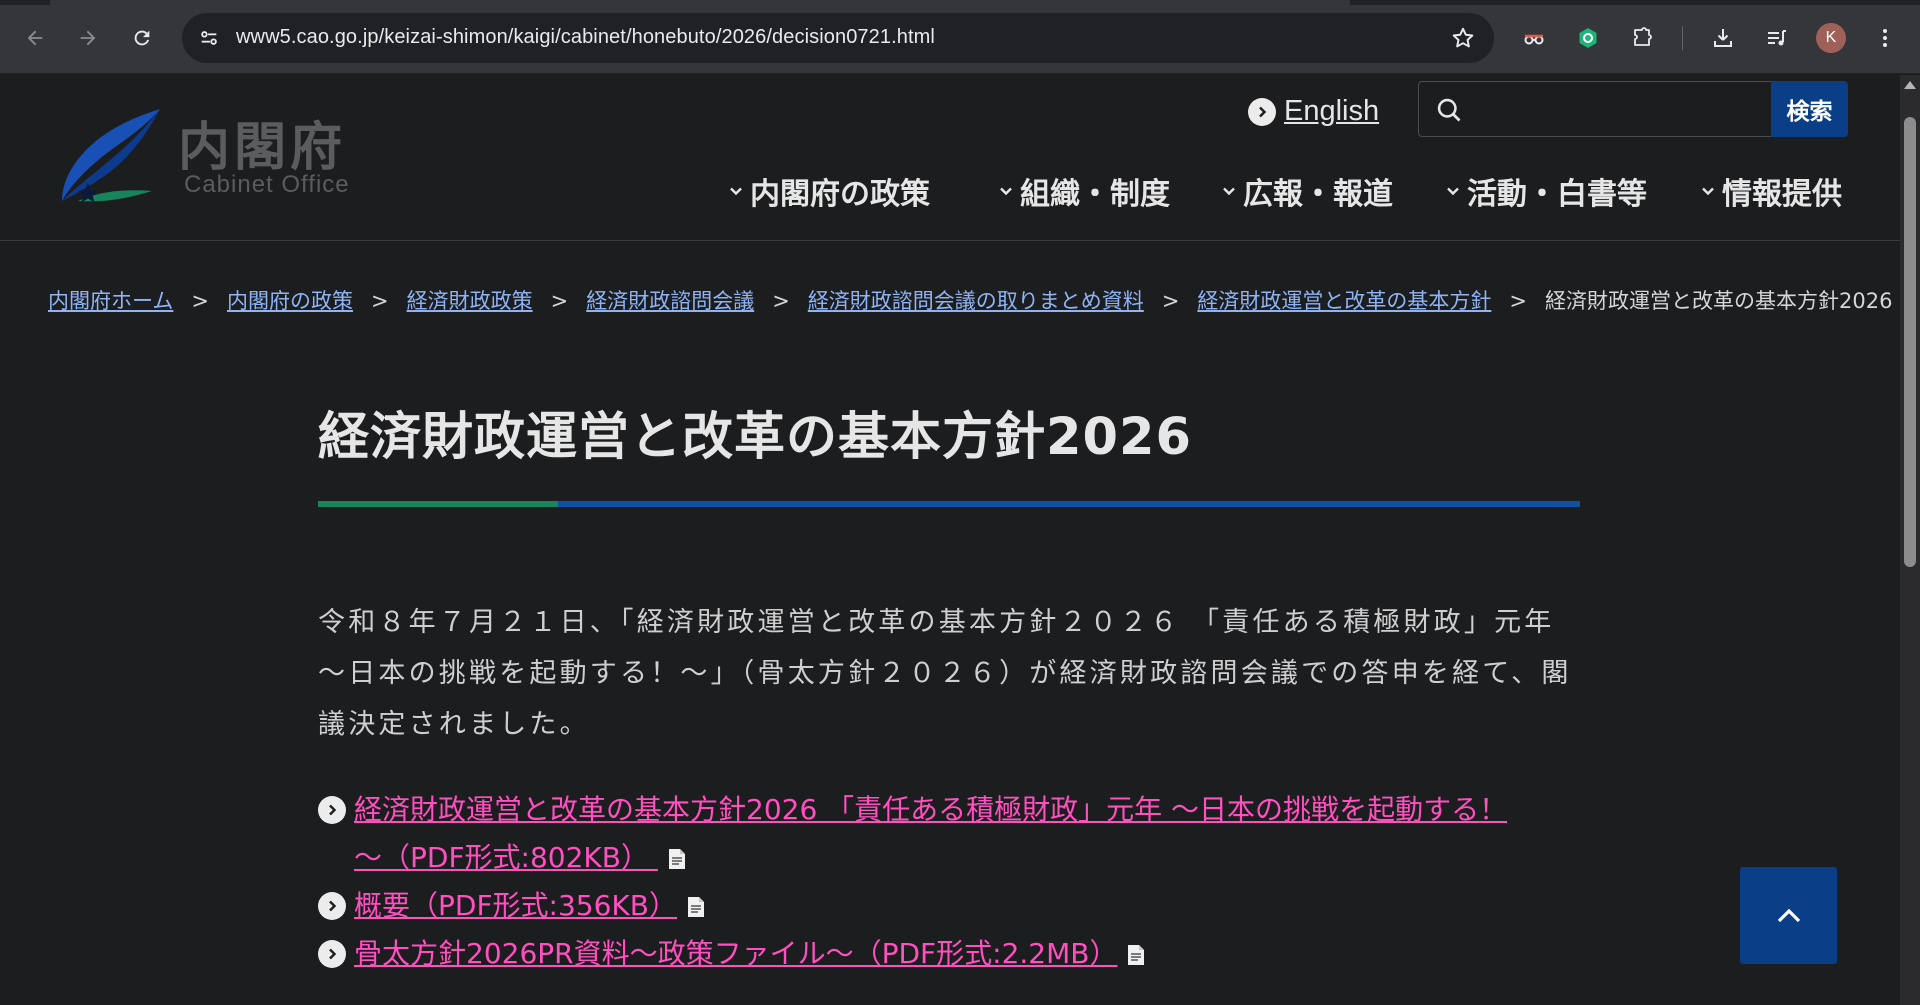 The height and width of the screenshot is (1005, 1920). Describe the element at coordinates (1463, 38) in the screenshot. I see `bookmark-star-icon` at that location.